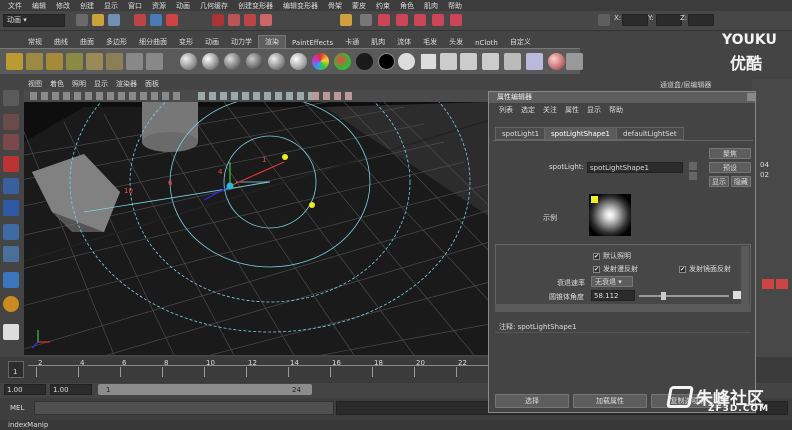 The image size is (792, 430). What do you see at coordinates (11, 254) in the screenshot?
I see `soft-mod-icon` at bounding box center [11, 254].